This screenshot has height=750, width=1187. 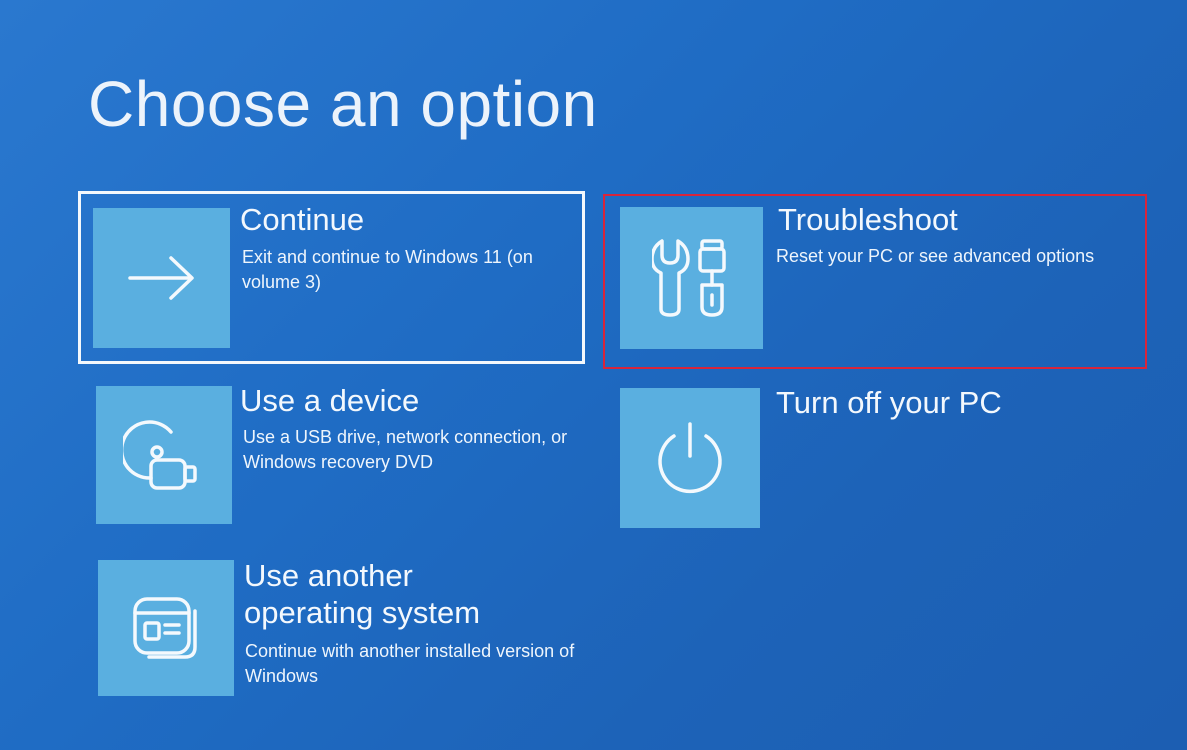 I want to click on arrow-right-icon, so click(x=160, y=278).